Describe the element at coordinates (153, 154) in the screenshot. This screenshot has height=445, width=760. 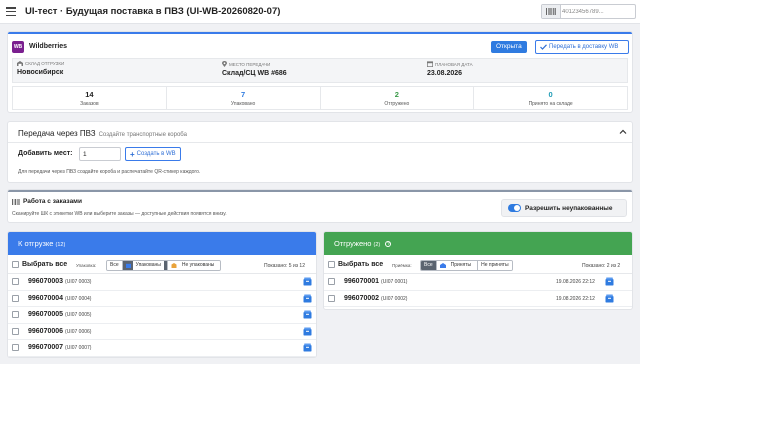
I see `create-in-wb-button: + Создать в WB` at that location.